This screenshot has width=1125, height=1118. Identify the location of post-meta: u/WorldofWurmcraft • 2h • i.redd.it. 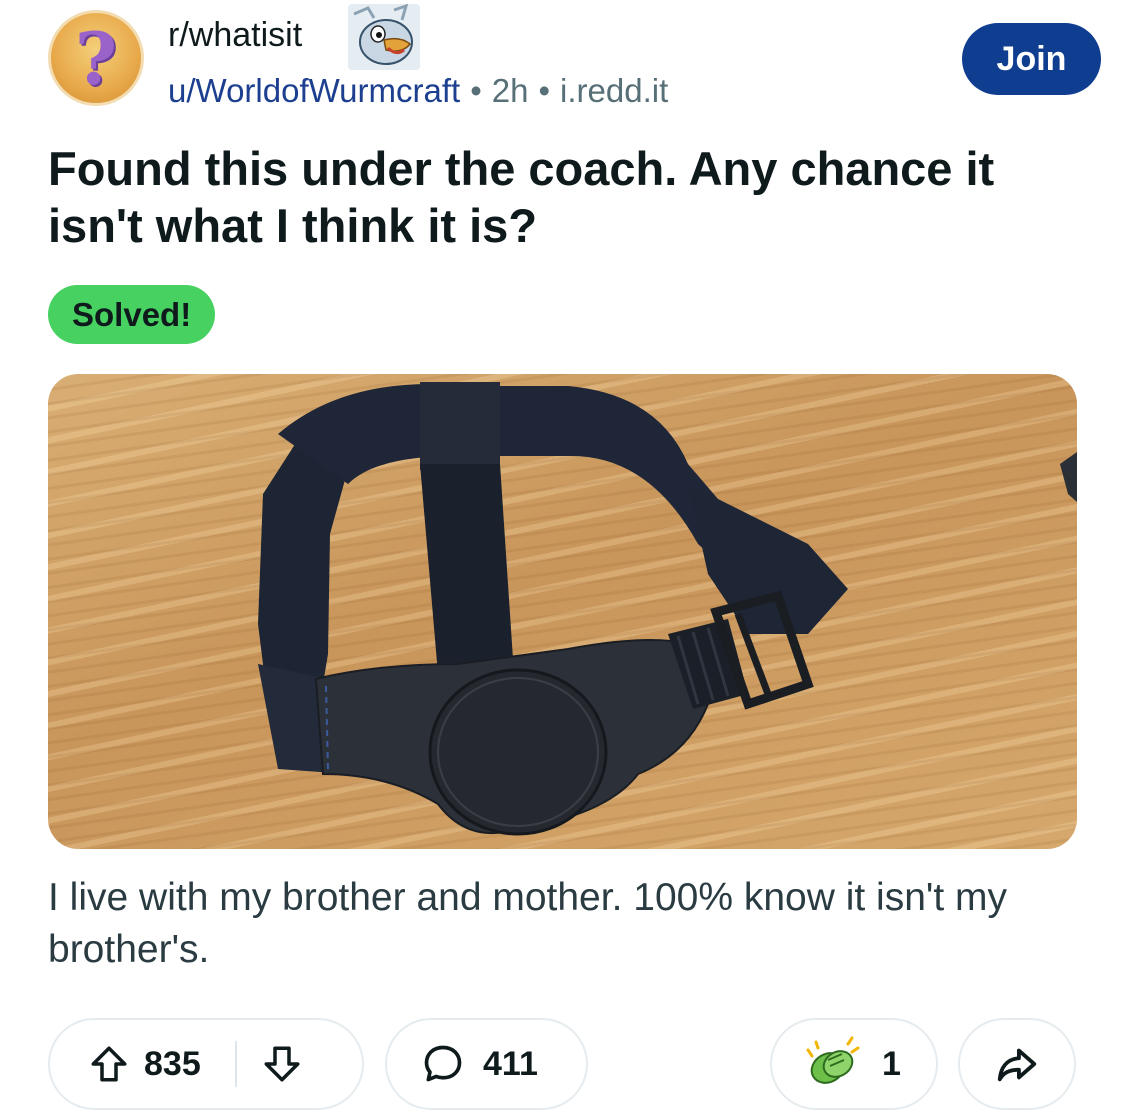
(418, 91).